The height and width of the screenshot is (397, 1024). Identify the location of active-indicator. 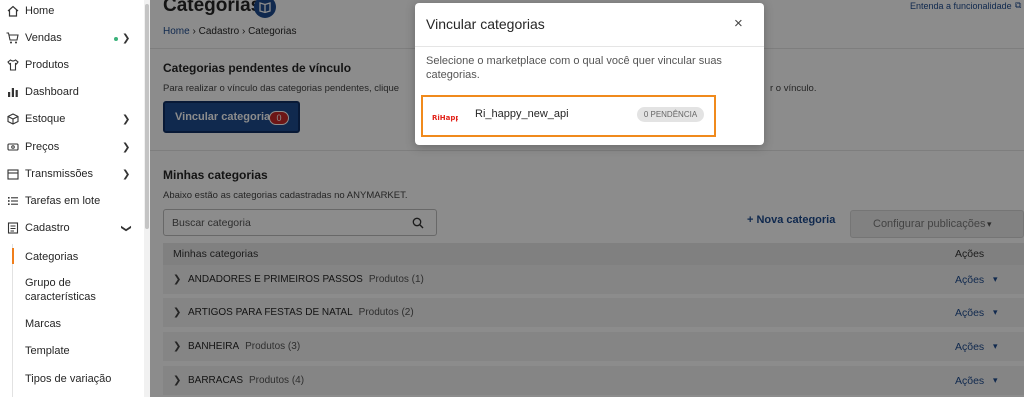
(13, 256).